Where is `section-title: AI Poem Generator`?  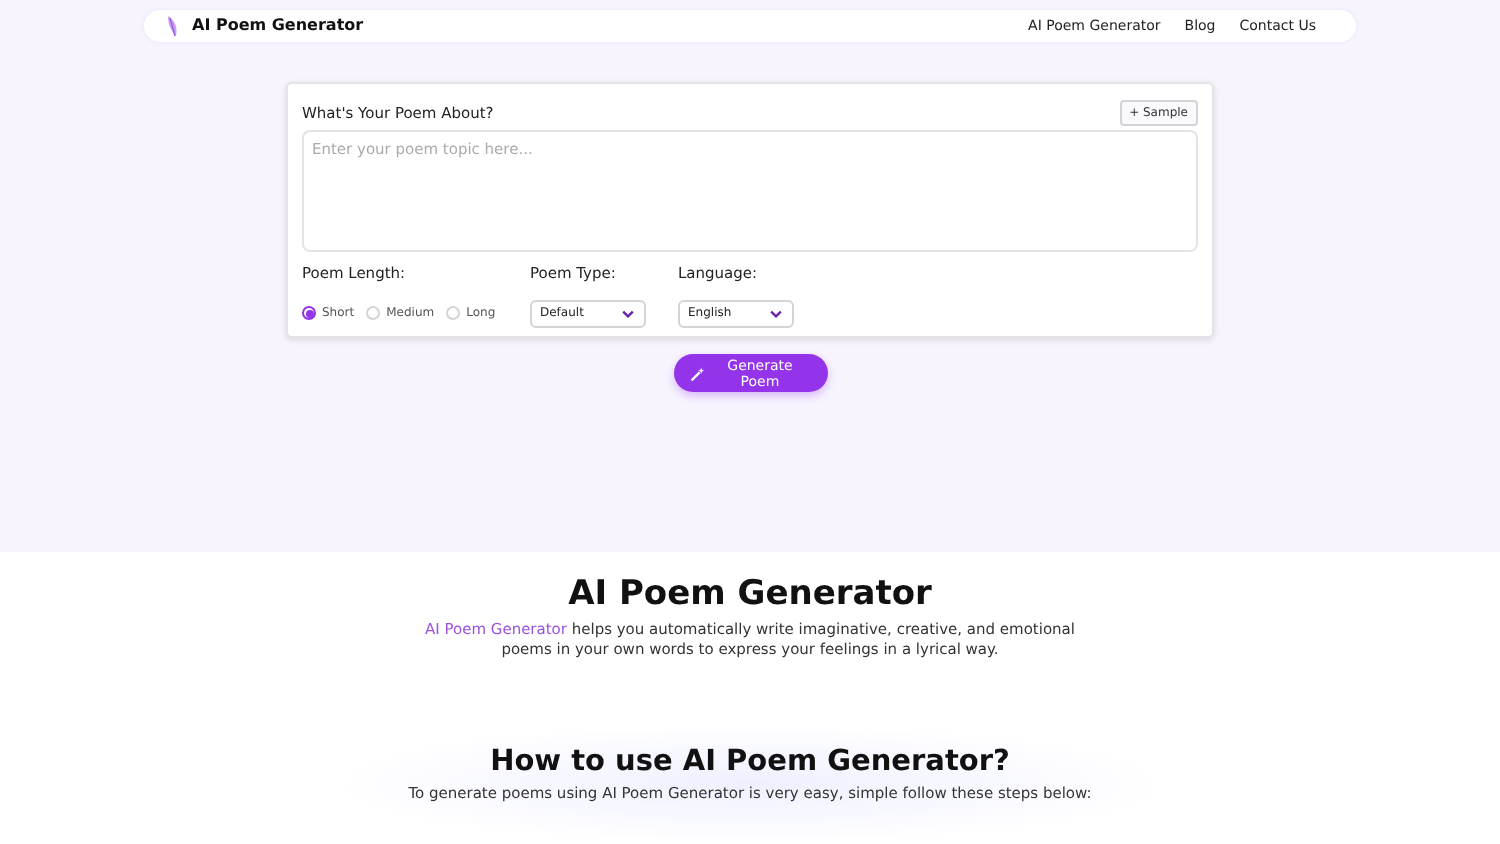 section-title: AI Poem Generator is located at coordinates (750, 594).